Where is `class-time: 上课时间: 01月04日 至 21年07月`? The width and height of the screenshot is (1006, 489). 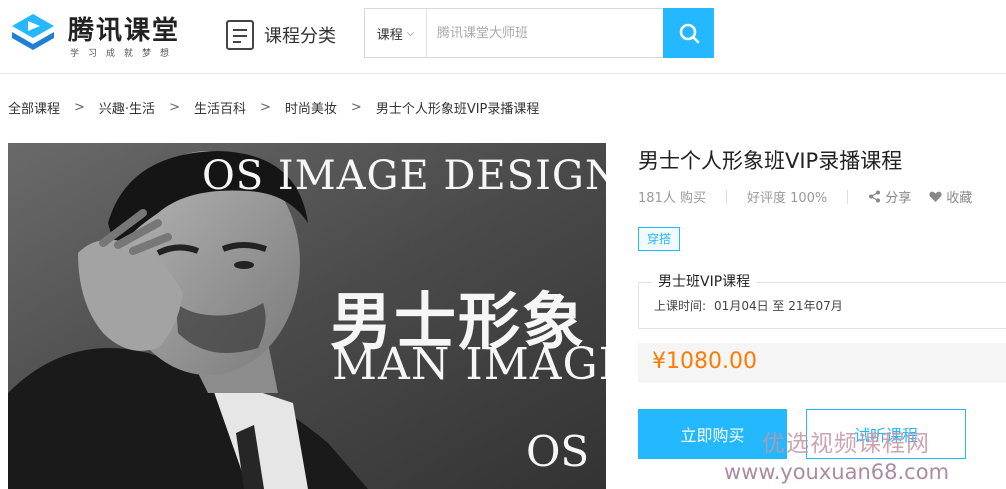
class-time: 上课时间: 01月04日 至 21年07月 is located at coordinates (748, 305).